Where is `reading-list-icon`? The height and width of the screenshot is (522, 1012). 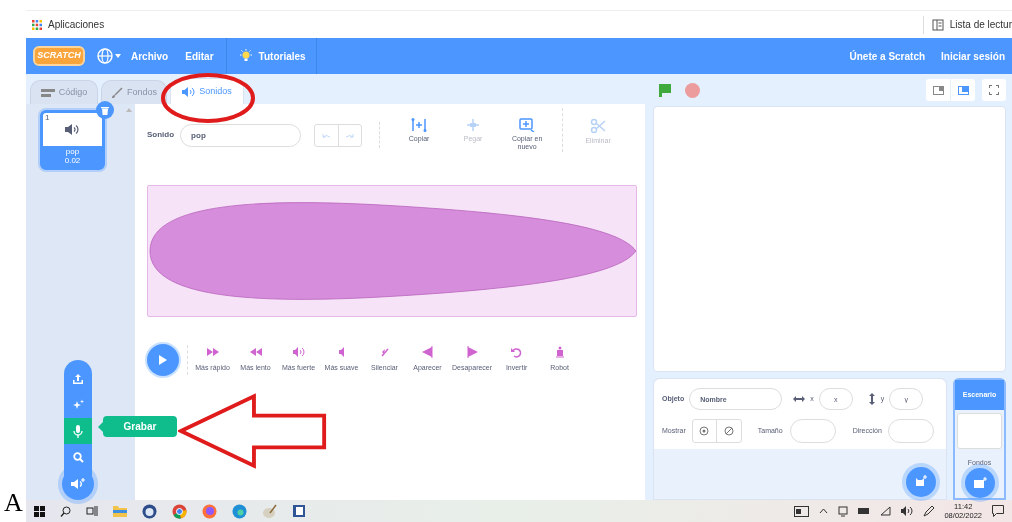 reading-list-icon is located at coordinates (937, 24).